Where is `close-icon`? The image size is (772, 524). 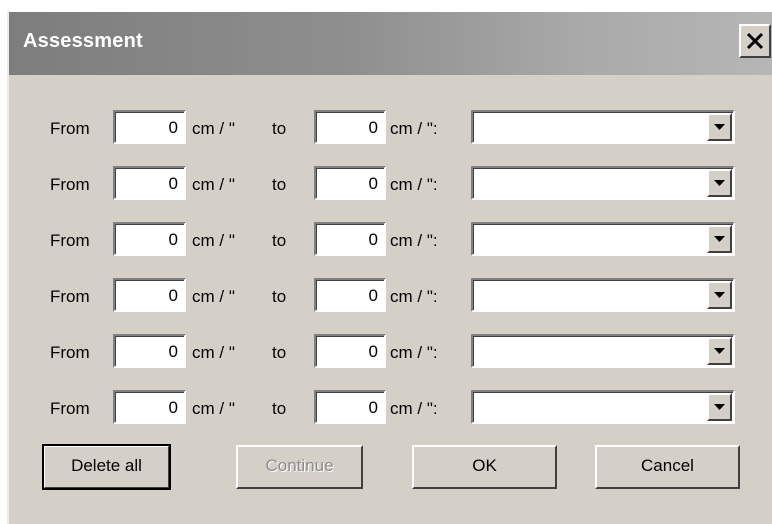
close-icon is located at coordinates (755, 41).